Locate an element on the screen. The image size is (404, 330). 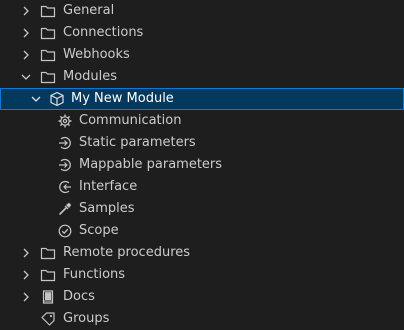
tree-item-label: Webhooks is located at coordinates (96, 54).